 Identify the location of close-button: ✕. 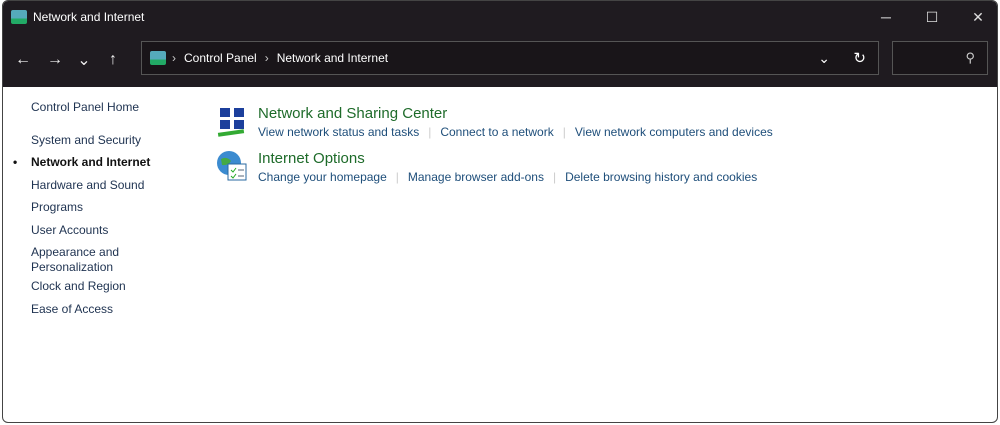
(976, 17).